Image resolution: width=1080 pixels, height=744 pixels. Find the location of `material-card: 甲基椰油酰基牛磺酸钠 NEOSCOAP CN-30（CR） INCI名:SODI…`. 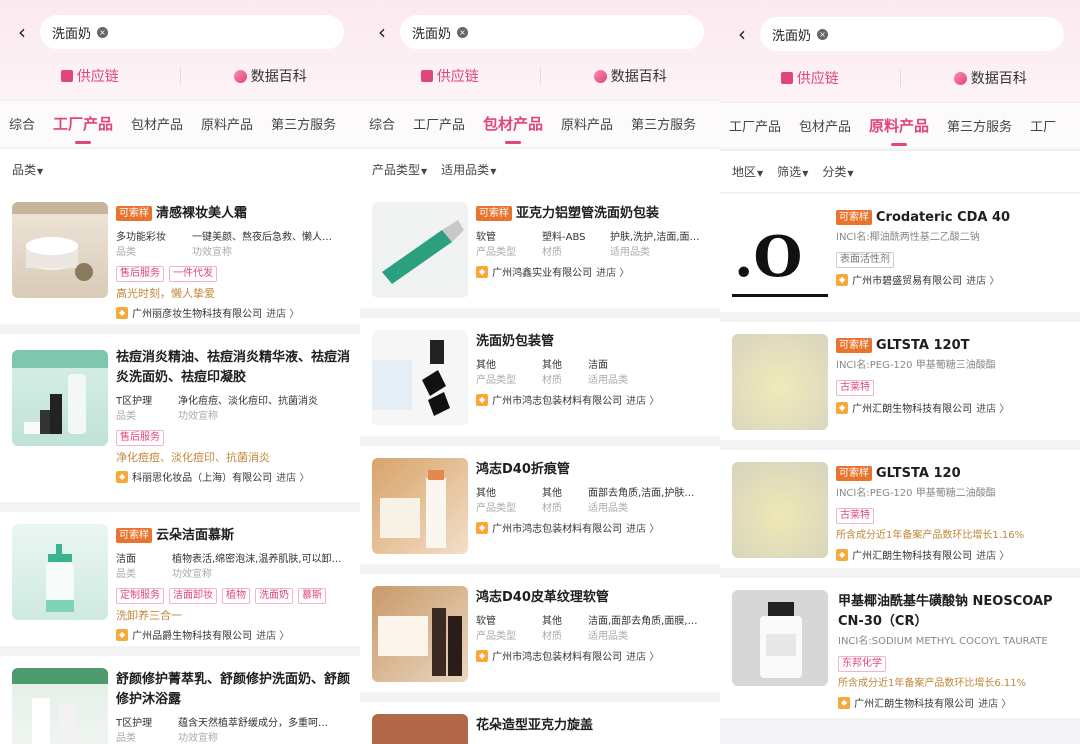

material-card: 甲基椰油酰基牛磺酸钠 NEOSCOAP CN-30（CR） INCI名:SODI… is located at coordinates (900, 648).